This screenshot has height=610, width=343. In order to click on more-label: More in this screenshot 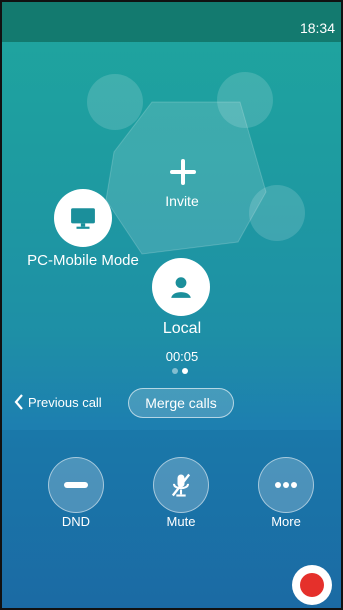, I will do `click(286, 521)`.